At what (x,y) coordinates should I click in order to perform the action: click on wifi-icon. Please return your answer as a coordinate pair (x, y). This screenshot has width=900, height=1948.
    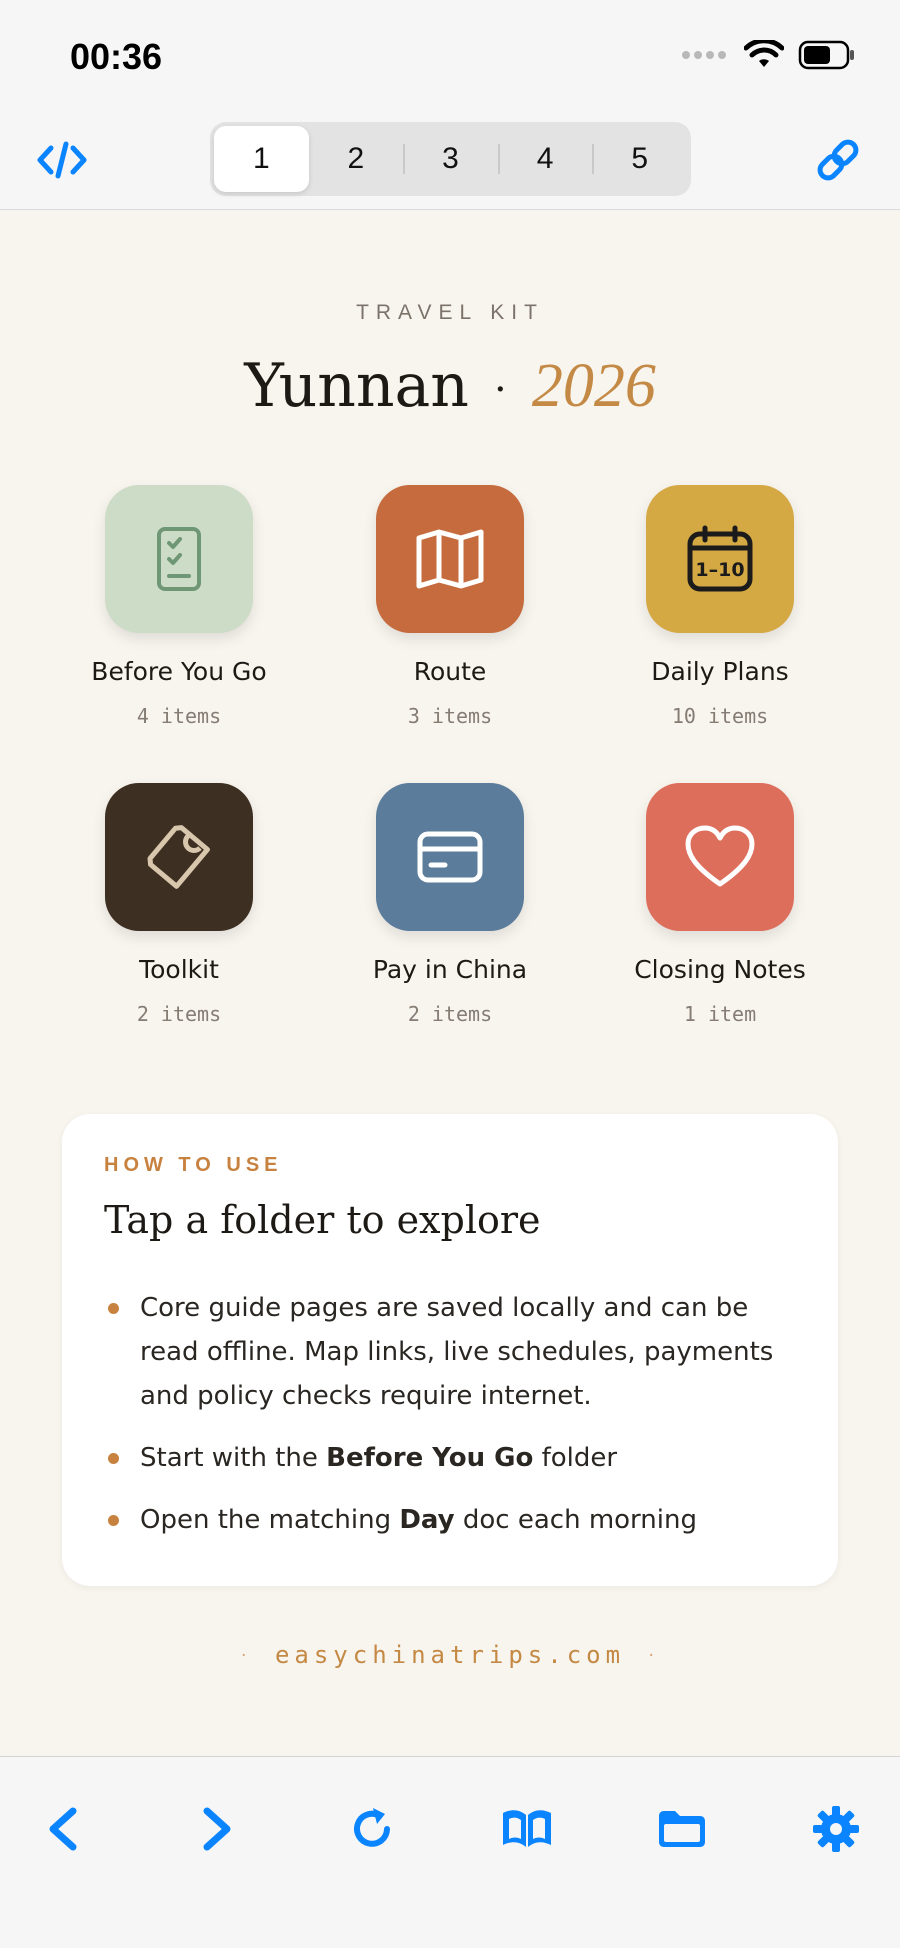
    Looking at the image, I should click on (764, 53).